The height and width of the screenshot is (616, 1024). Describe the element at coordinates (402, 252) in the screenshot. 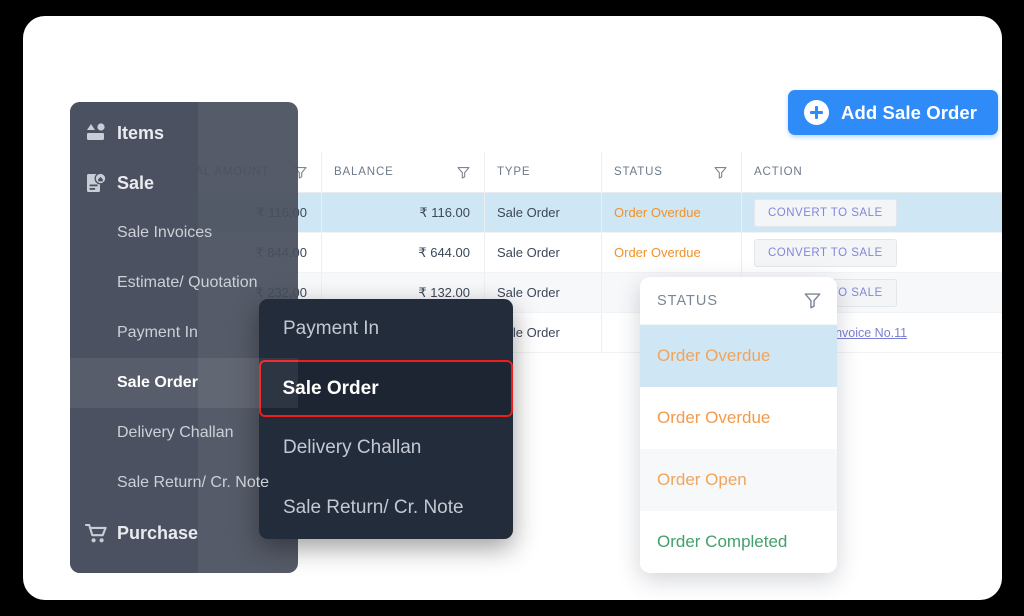

I see `cell-balance: ₹ 644.00` at that location.